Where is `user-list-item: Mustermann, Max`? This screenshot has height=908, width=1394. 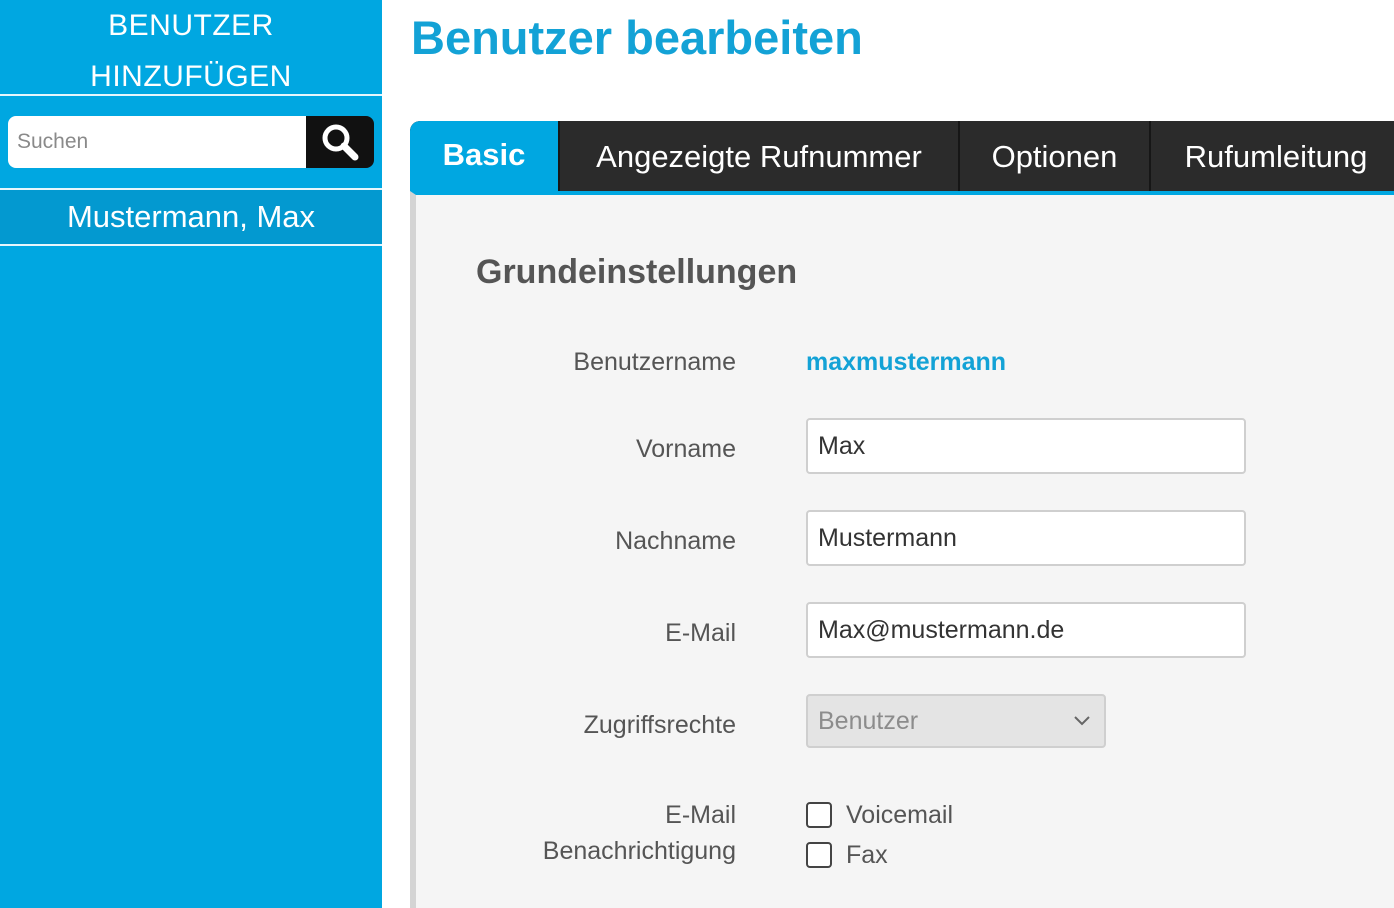 user-list-item: Mustermann, Max is located at coordinates (191, 217).